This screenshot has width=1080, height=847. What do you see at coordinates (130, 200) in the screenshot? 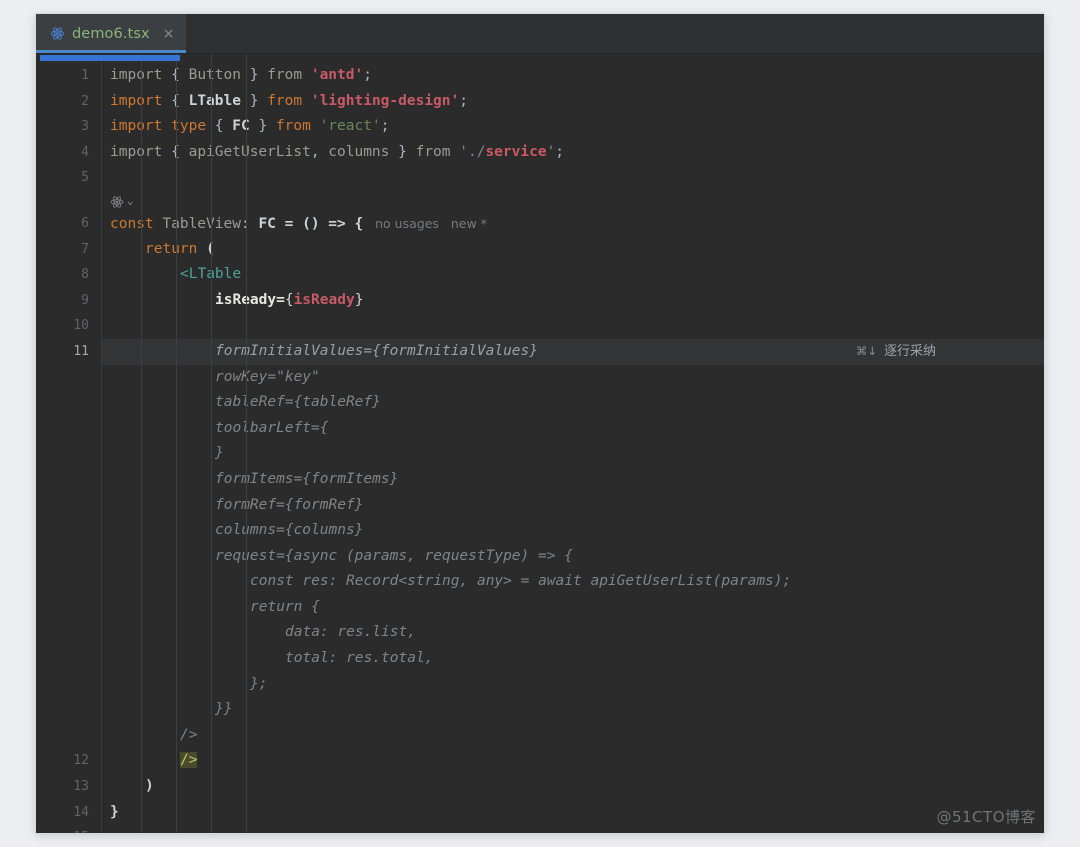
I see `chevron-down-icon: ⌄` at bounding box center [130, 200].